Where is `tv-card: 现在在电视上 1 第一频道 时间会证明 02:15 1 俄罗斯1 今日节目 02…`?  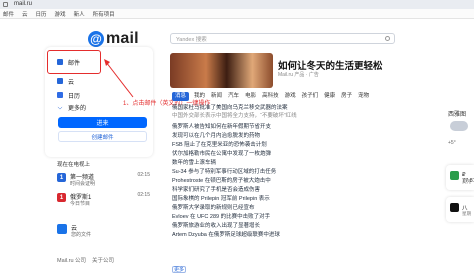 tv-card: 现在在电视上 1 第一频道 时间会证明 02:15 1 俄罗斯1 今日节目 02… is located at coordinates (99, 190).